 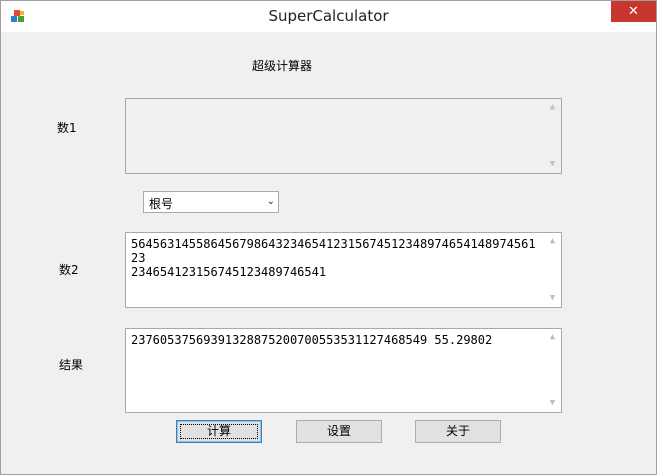 I want to click on label-num2: 数2, so click(x=69, y=270).